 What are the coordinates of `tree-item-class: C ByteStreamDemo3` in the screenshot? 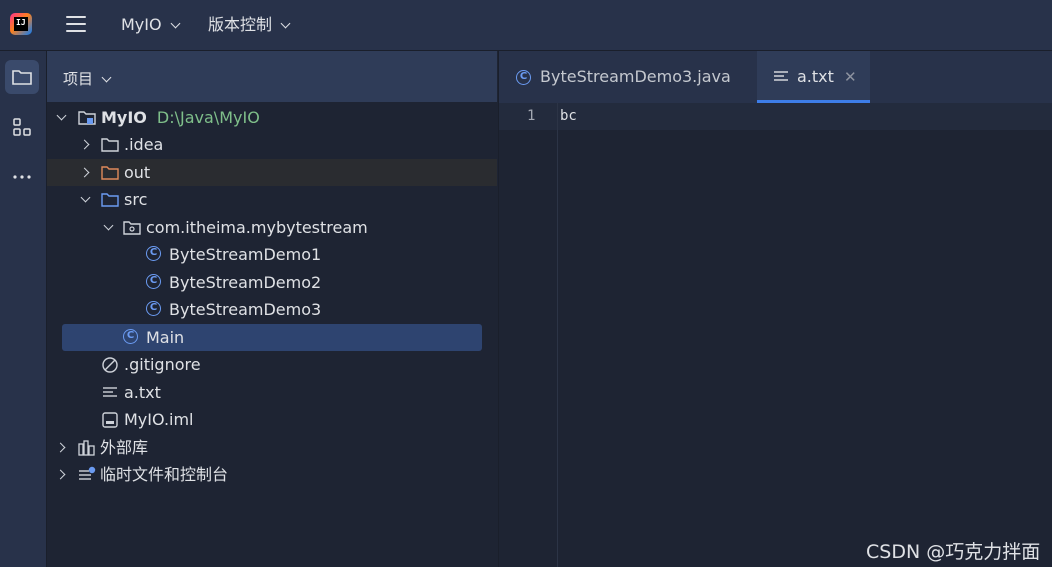 It's located at (272, 309).